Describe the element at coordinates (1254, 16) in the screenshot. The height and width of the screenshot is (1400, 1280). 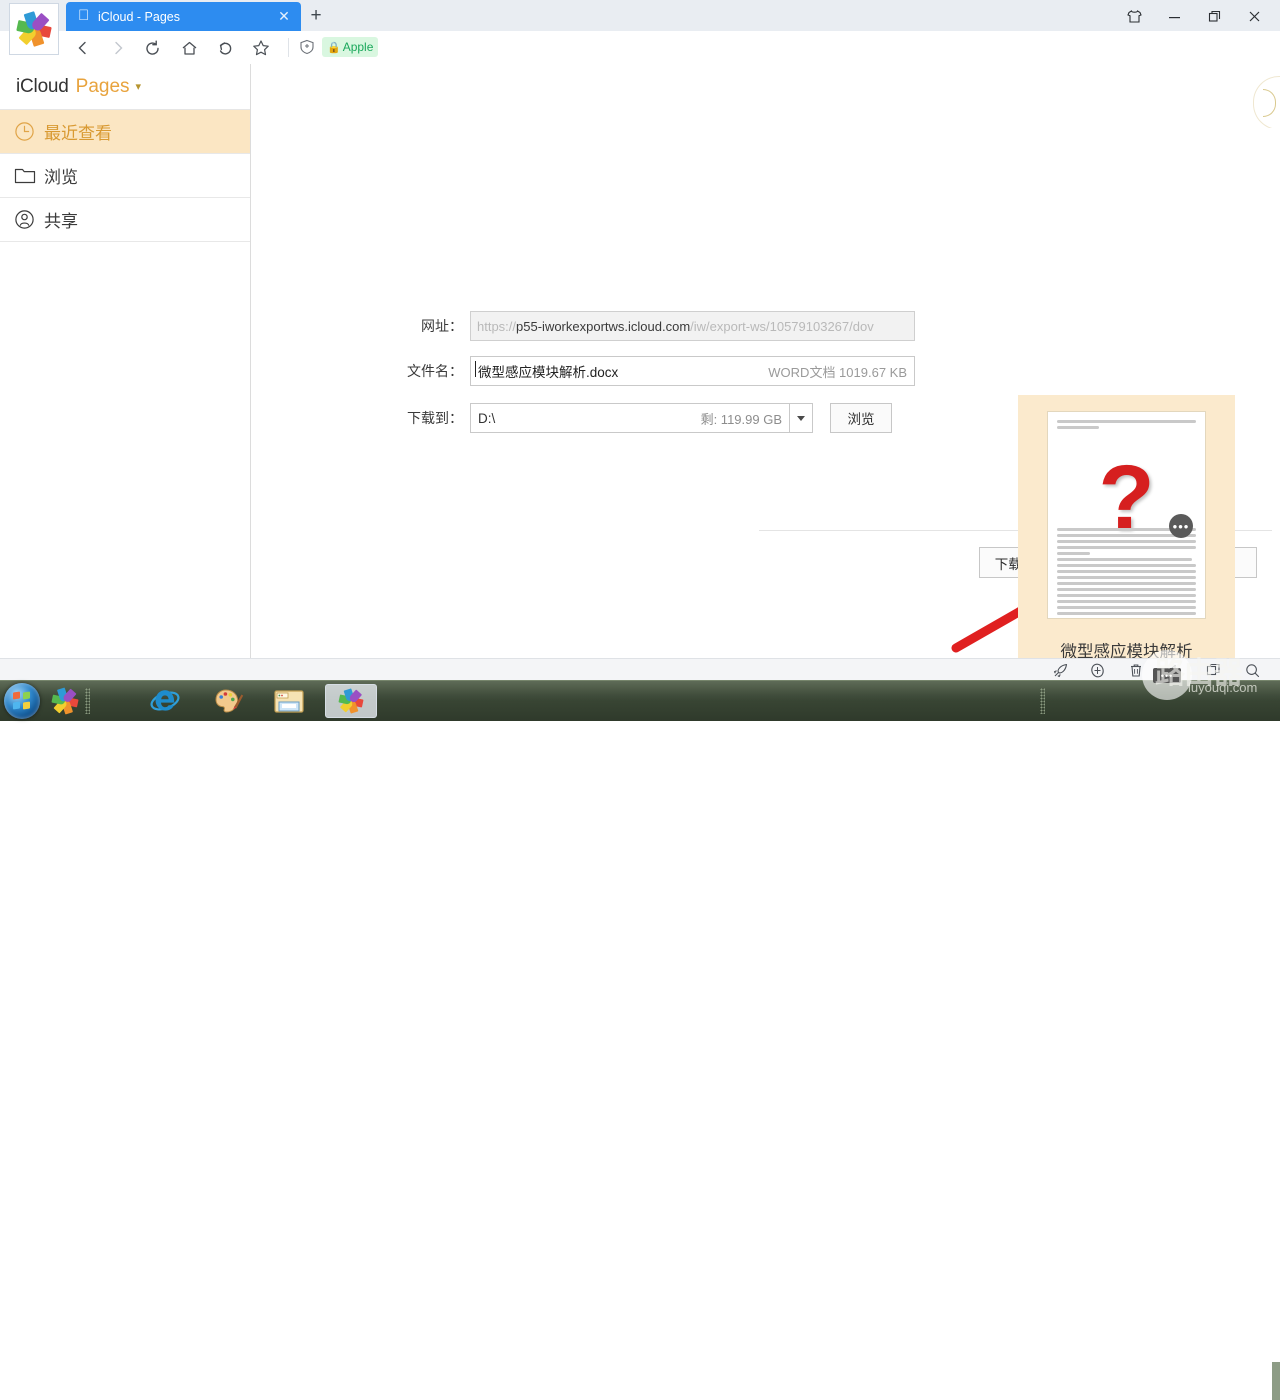
I see `close-window-button` at that location.